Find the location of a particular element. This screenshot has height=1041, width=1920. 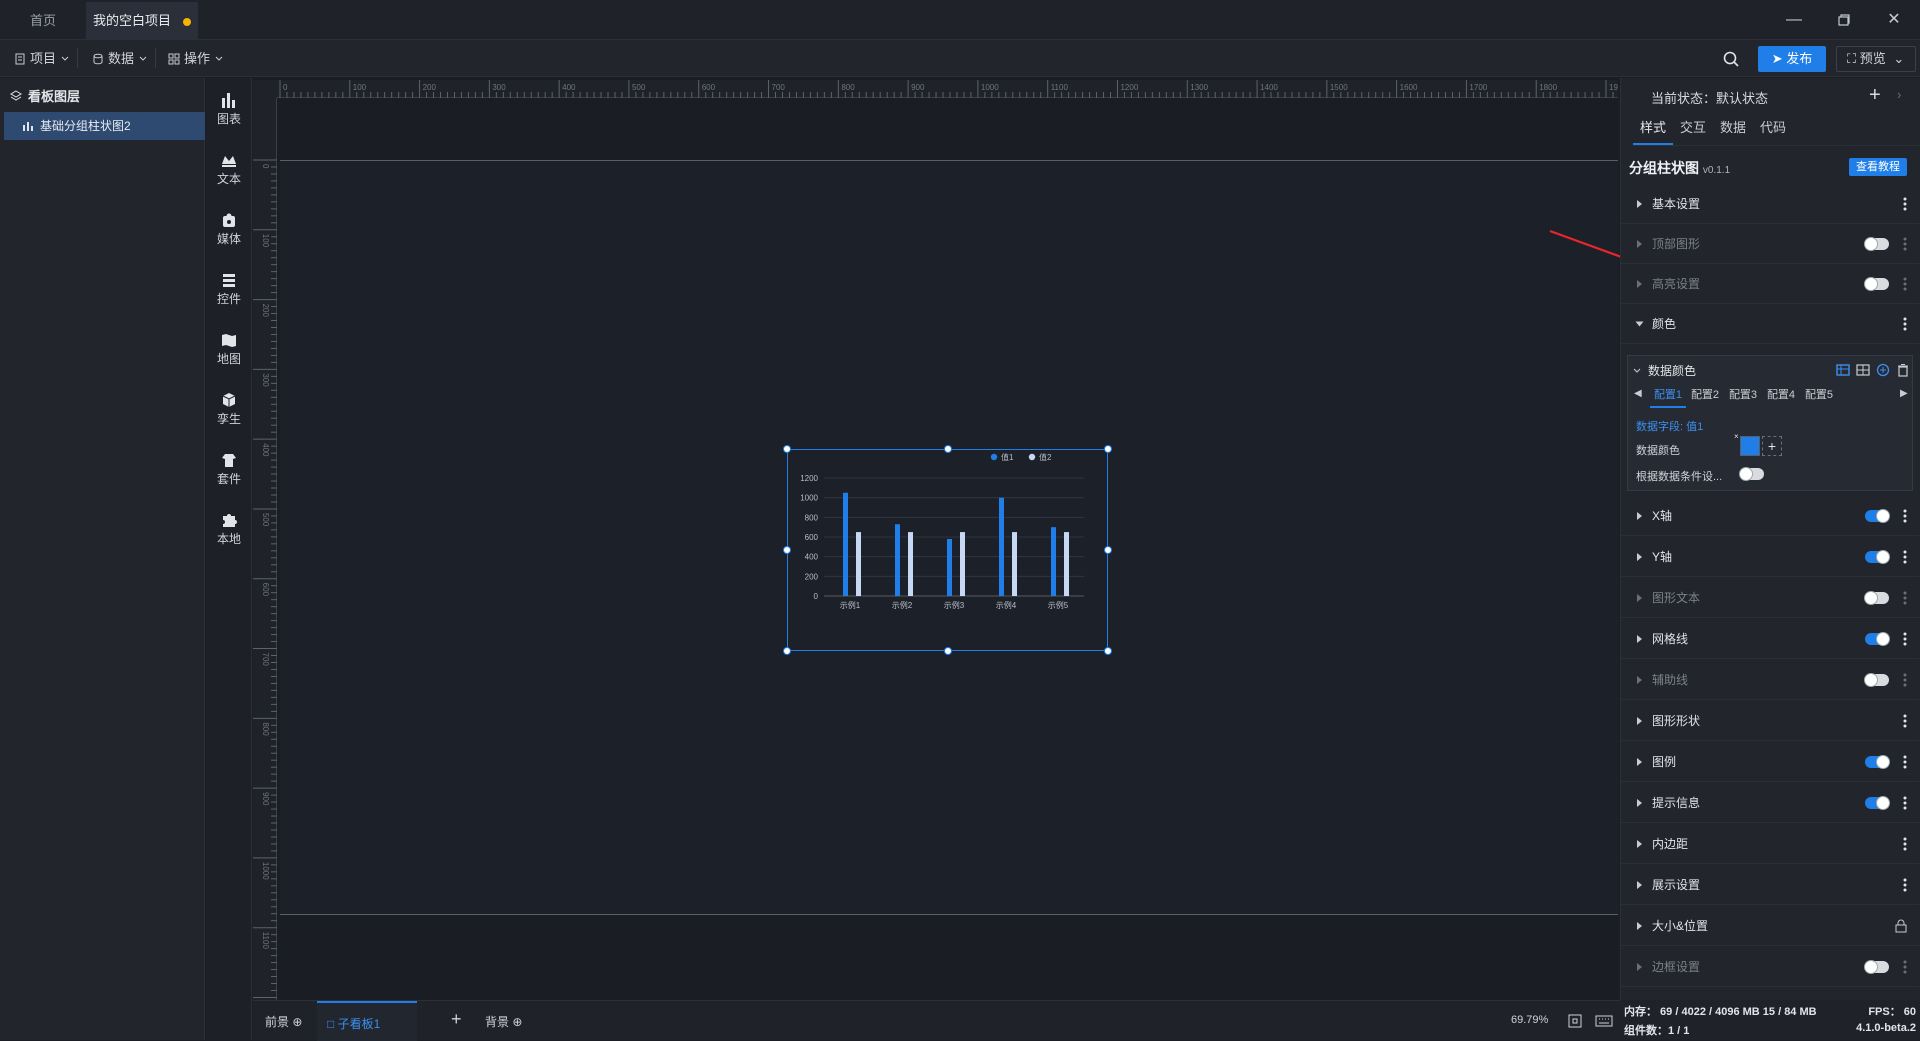

subboard-tab: □ 子看板1 is located at coordinates (367, 1021).